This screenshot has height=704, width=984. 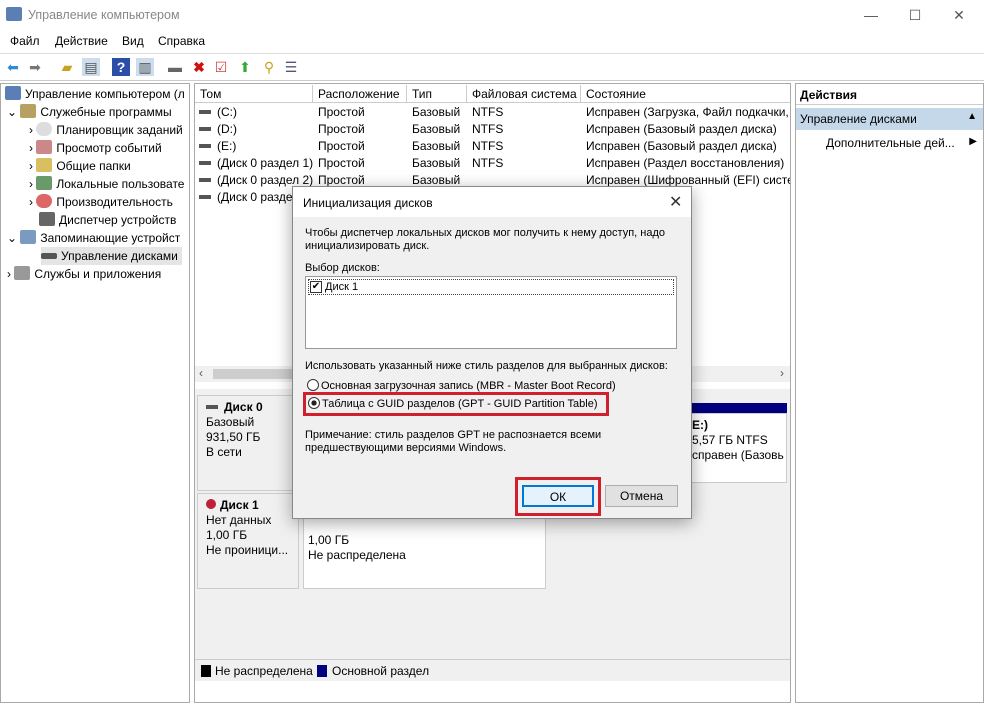 What do you see at coordinates (84, 274) in the screenshot?
I see `tree-item-services: › Службы и приложения` at bounding box center [84, 274].